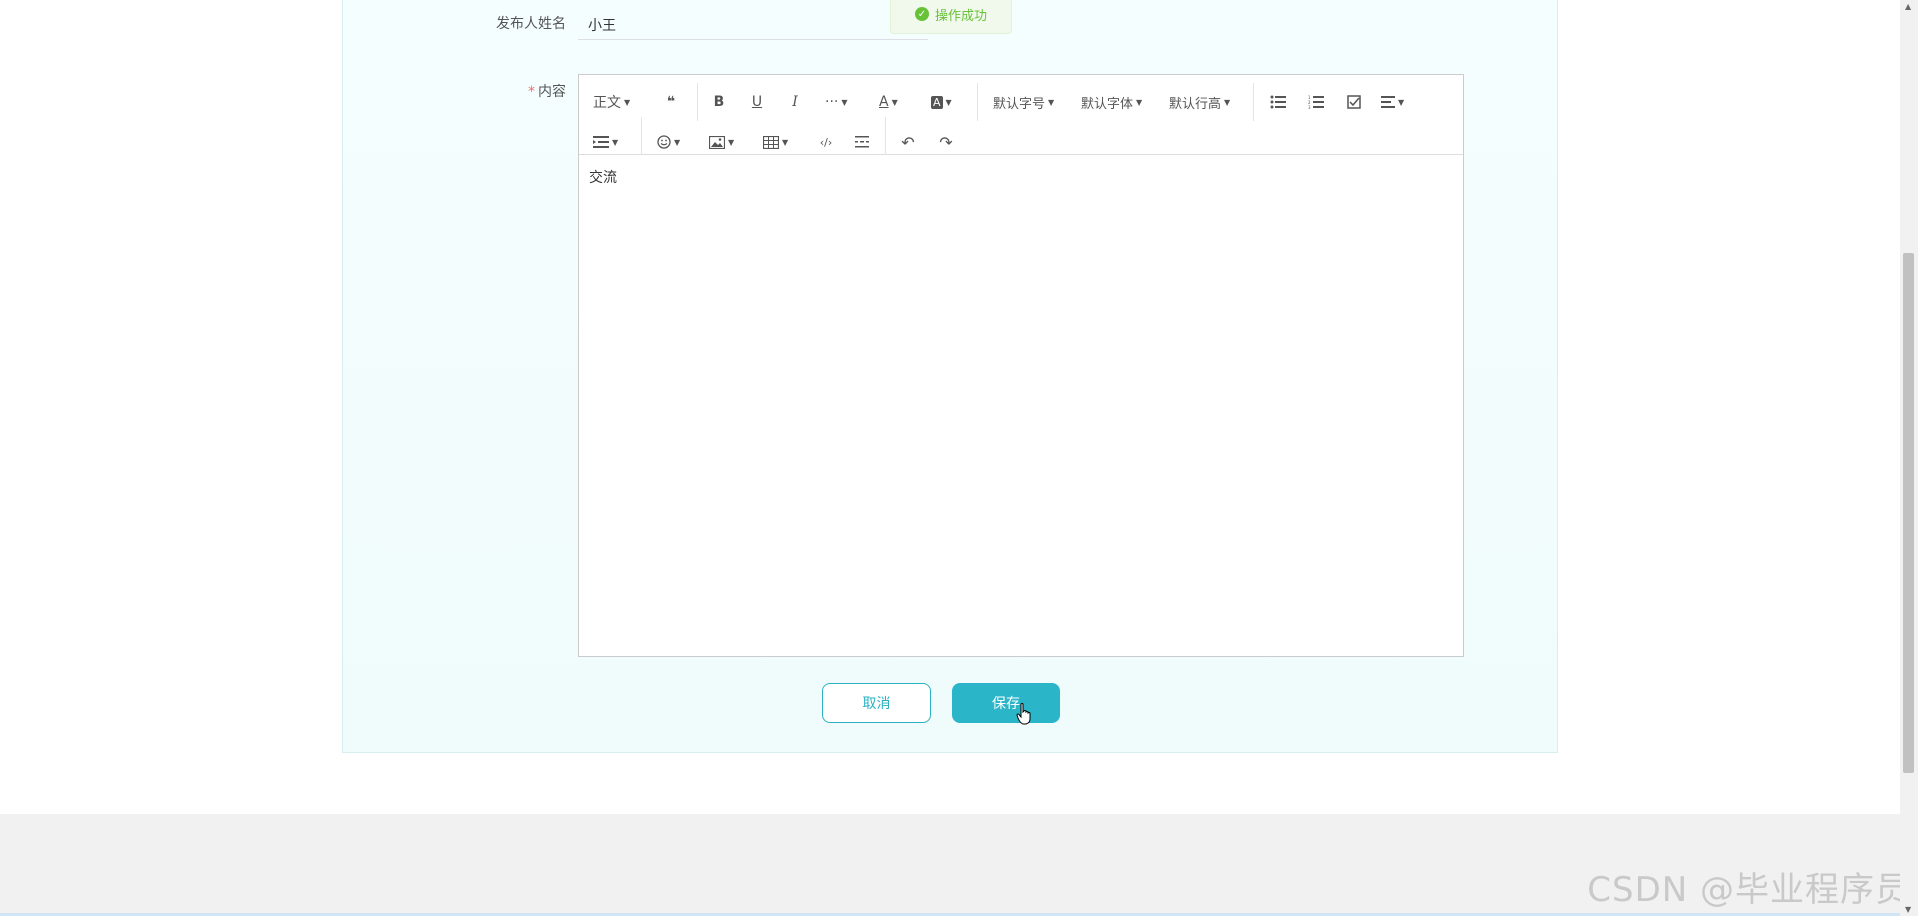 This screenshot has width=1918, height=916. I want to click on cancel-button: 取消, so click(876, 703).